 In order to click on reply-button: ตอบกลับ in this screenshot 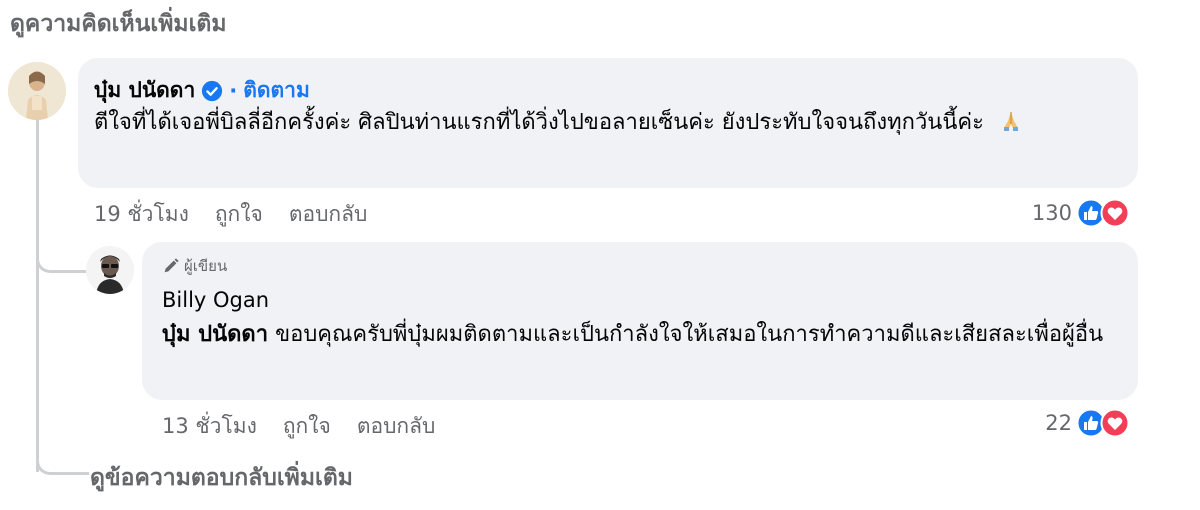, I will do `click(328, 214)`.